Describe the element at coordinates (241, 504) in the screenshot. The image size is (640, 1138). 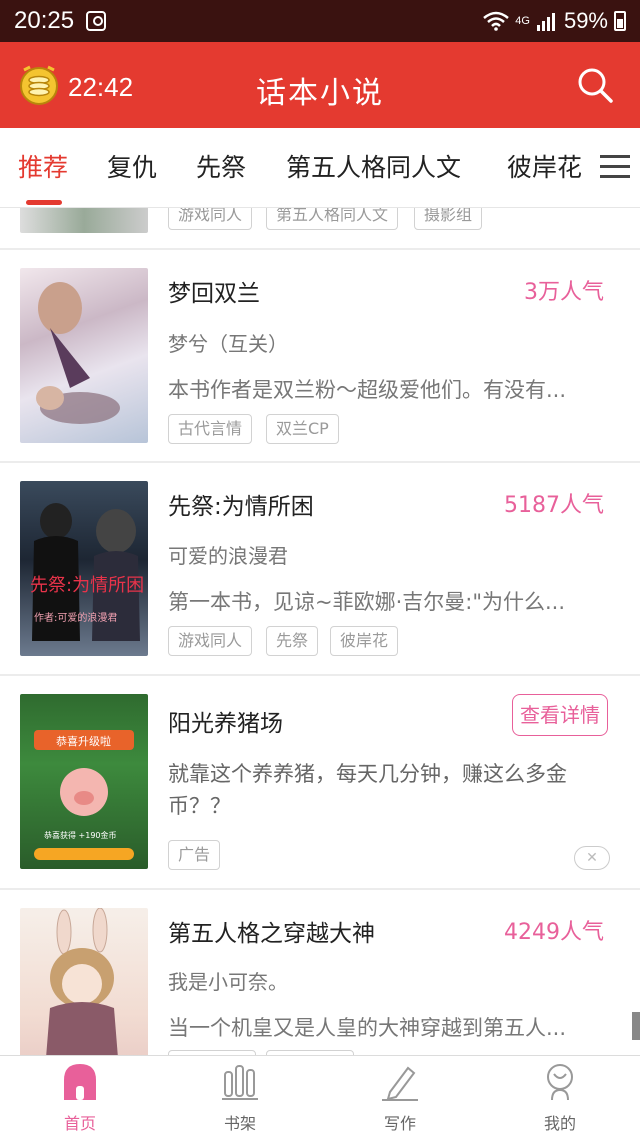
I see `book-title: 先祭:为情所困` at that location.